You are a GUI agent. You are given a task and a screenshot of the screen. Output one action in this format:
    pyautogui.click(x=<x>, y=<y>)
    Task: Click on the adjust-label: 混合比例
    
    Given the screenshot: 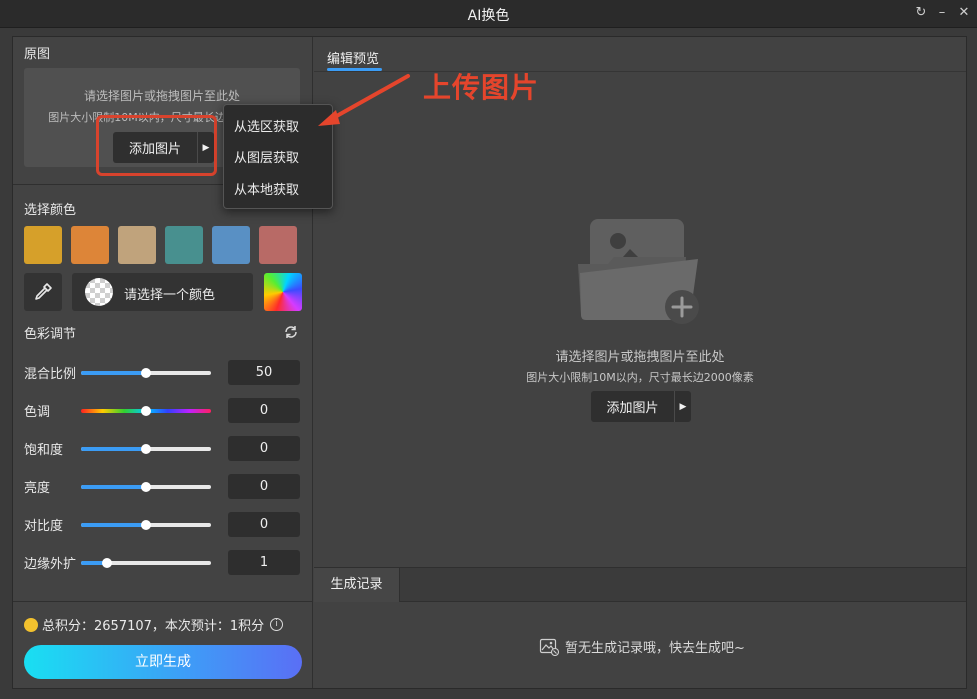 What is the action you would take?
    pyautogui.click(x=50, y=374)
    